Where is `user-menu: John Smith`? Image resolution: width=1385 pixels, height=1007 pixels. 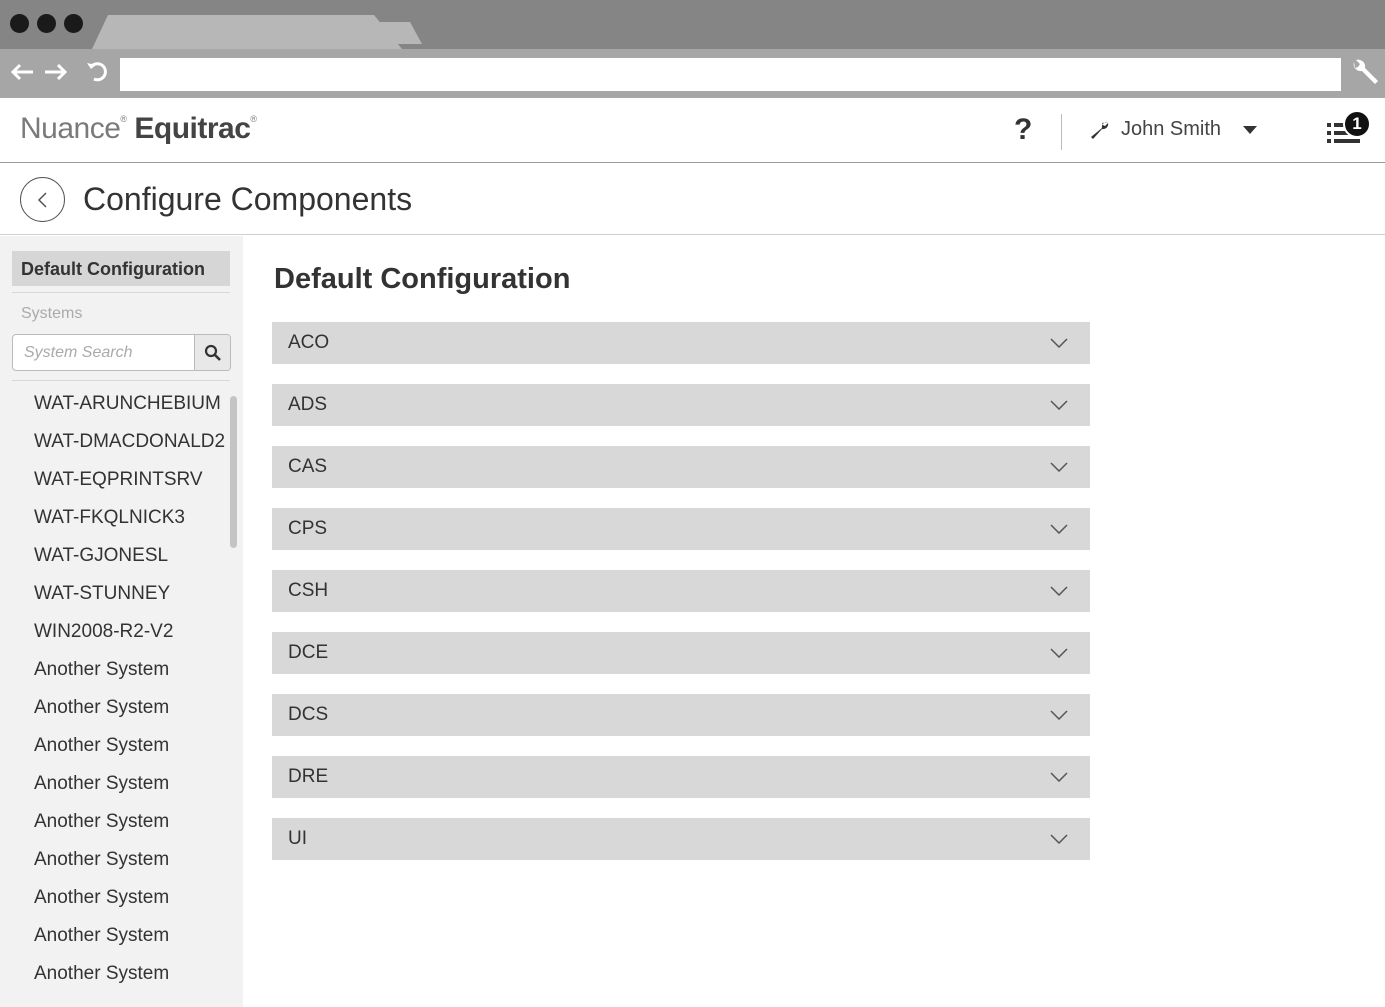 user-menu: John Smith is located at coordinates (1173, 129).